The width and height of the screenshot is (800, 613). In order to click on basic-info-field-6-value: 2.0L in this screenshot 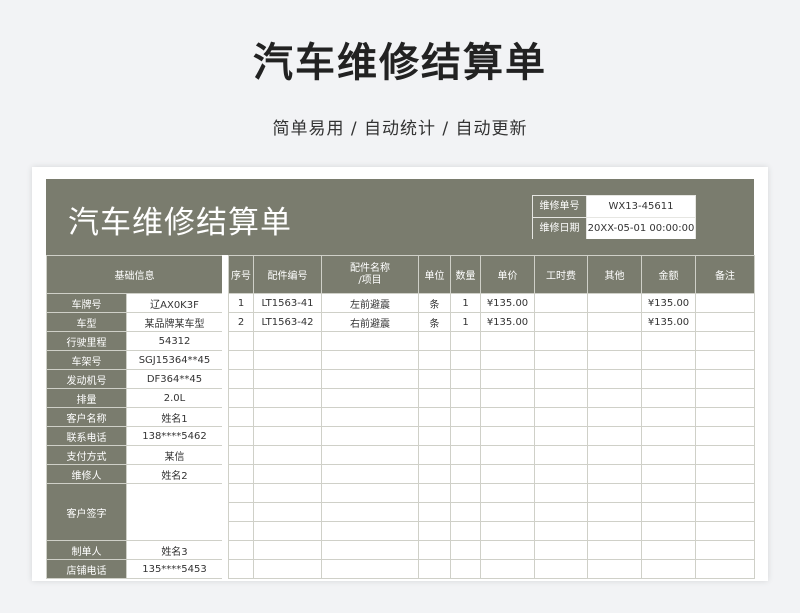, I will do `click(174, 398)`.